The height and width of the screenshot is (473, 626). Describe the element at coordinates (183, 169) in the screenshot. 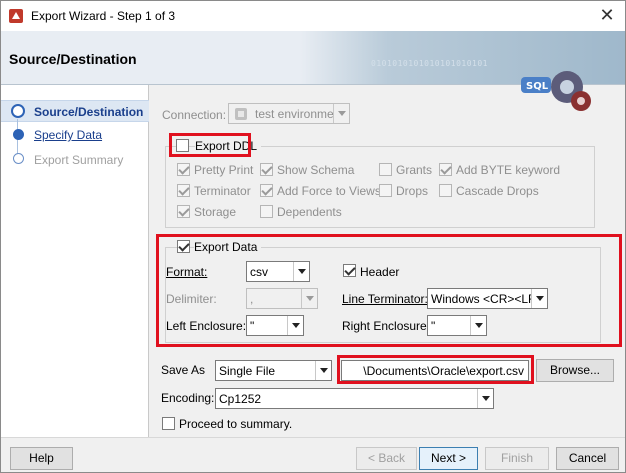

I see `pretty-print-checkbox` at that location.